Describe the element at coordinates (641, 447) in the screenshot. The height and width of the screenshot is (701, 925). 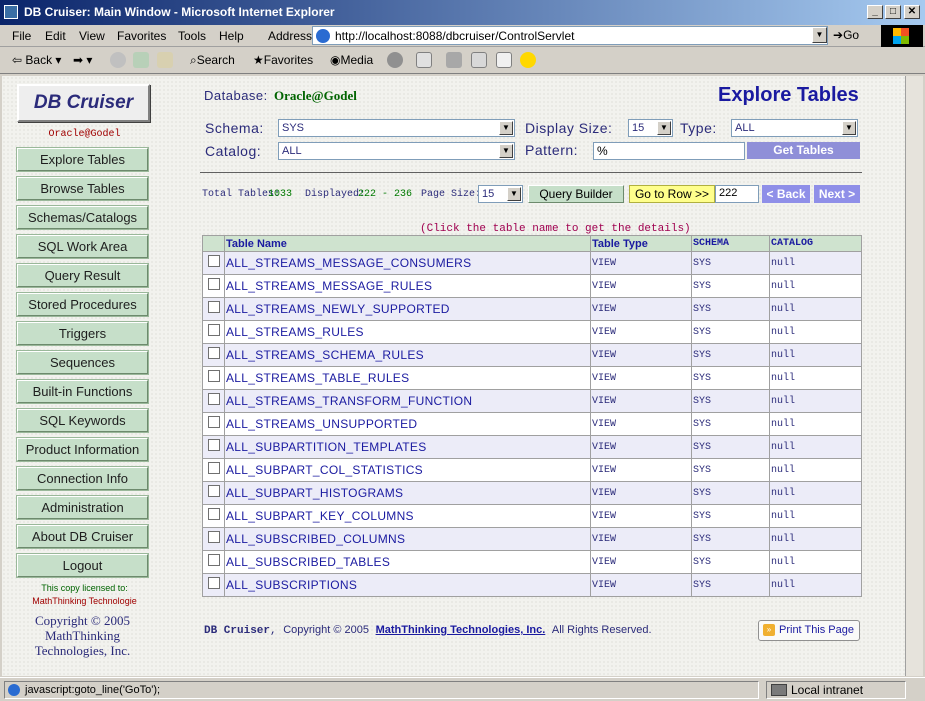
I see `table-type-cell: VIEW` at that location.